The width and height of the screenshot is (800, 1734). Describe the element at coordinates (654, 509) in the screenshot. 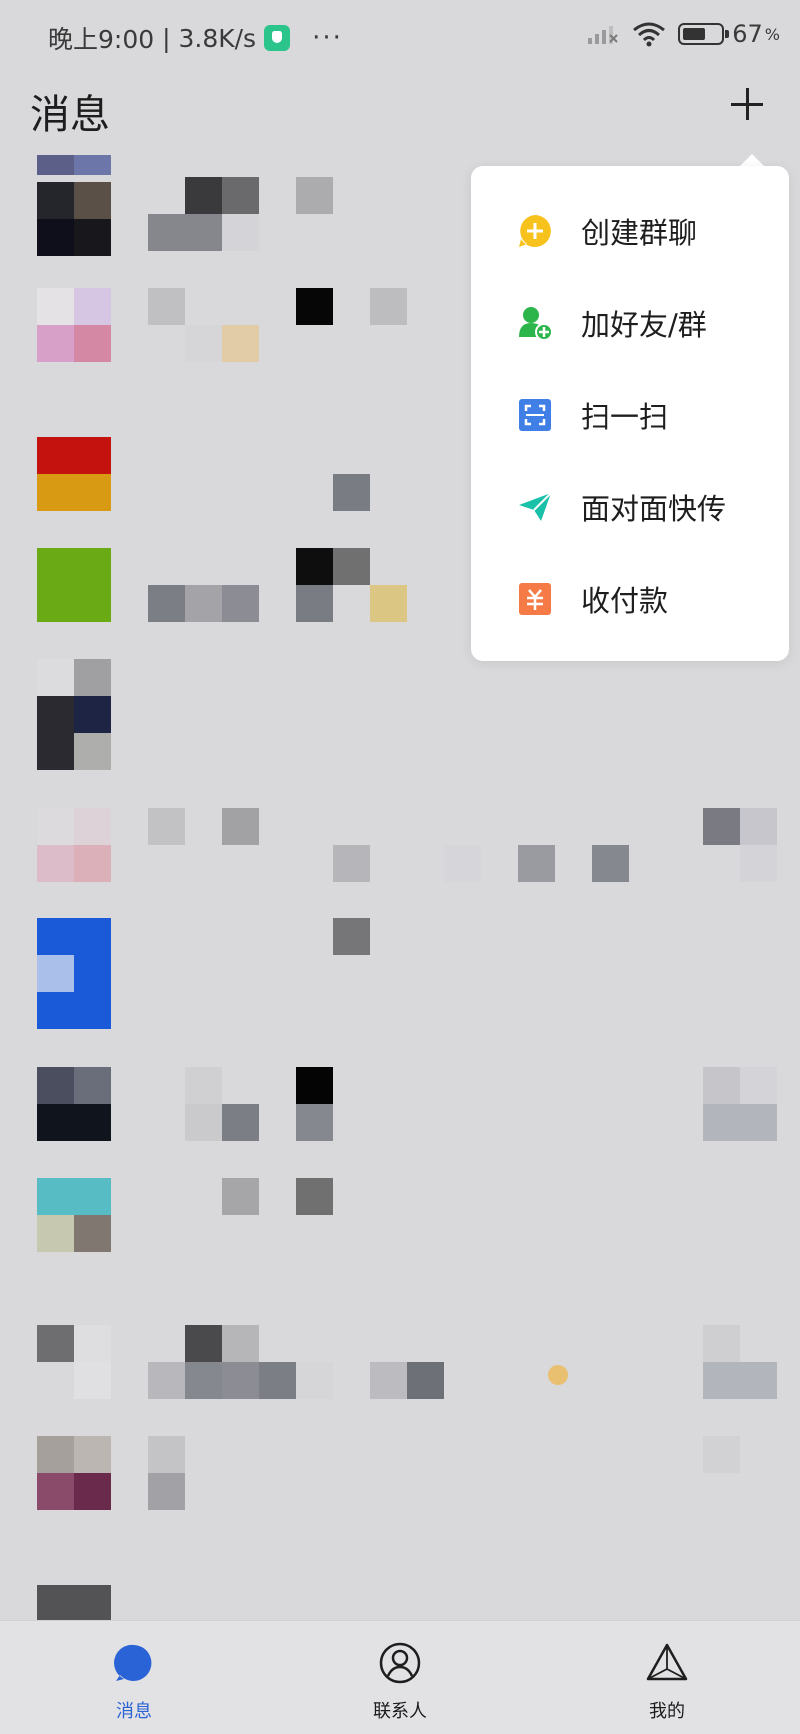

I see `menu-item-label: 面对面快传` at that location.